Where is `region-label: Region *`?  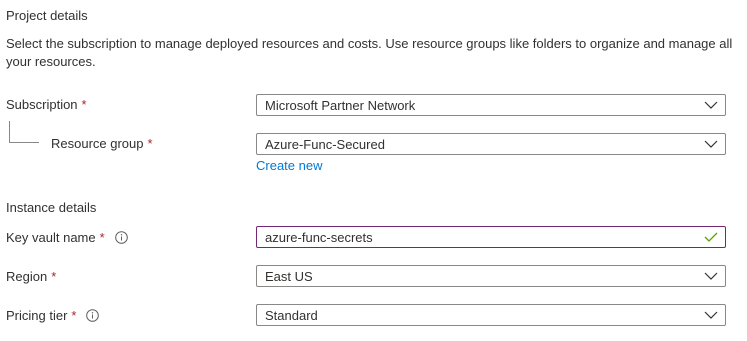
region-label: Region * is located at coordinates (31, 276).